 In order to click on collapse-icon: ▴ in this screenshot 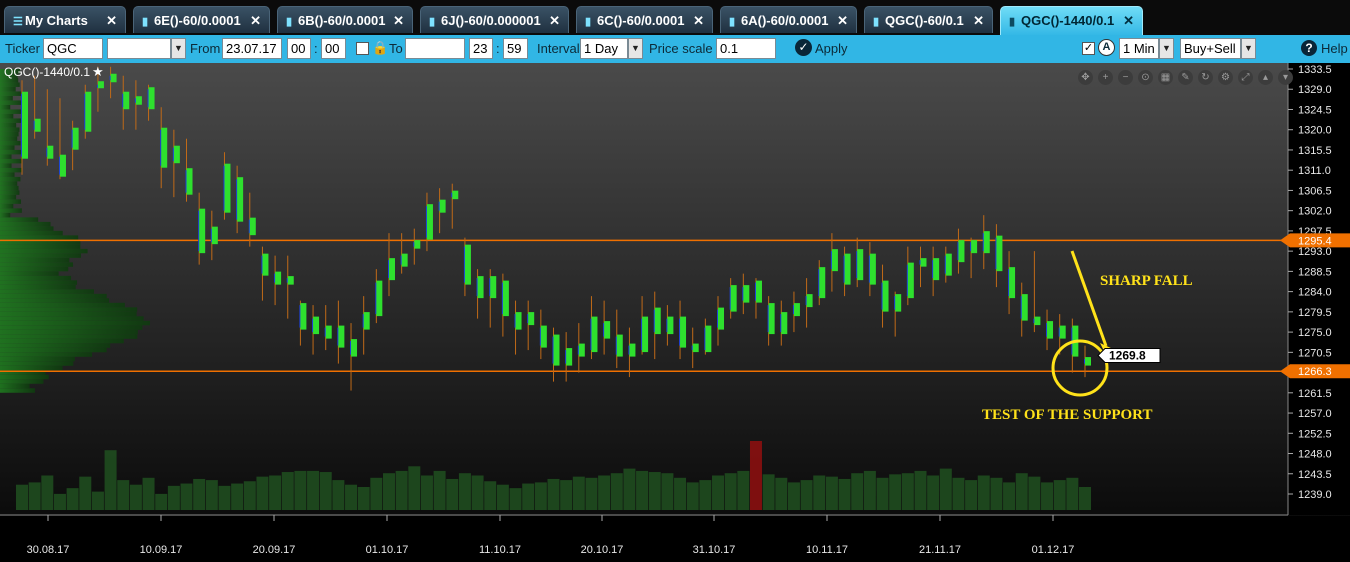, I will do `click(1265, 77)`.